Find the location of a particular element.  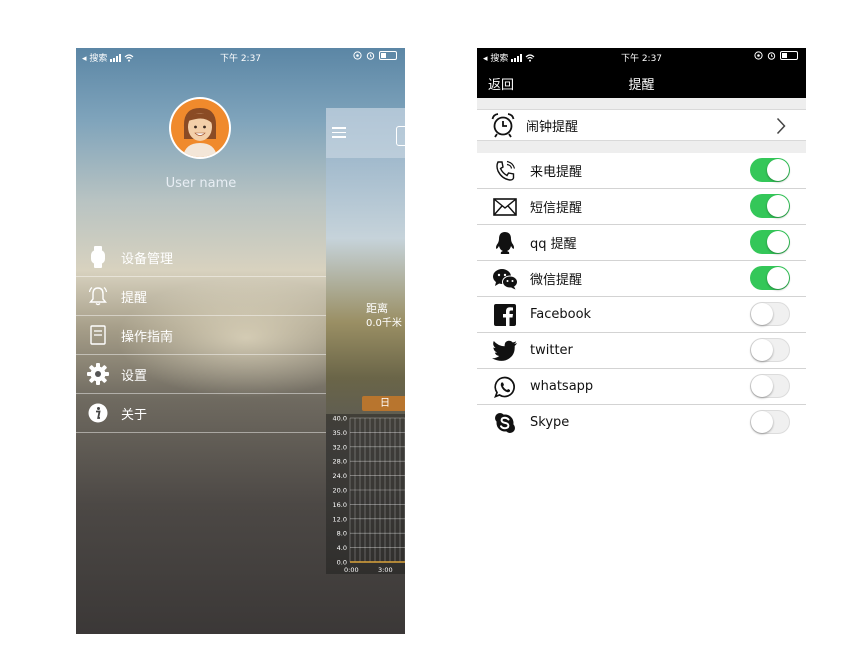

reminder-label: Skype is located at coordinates (550, 422).